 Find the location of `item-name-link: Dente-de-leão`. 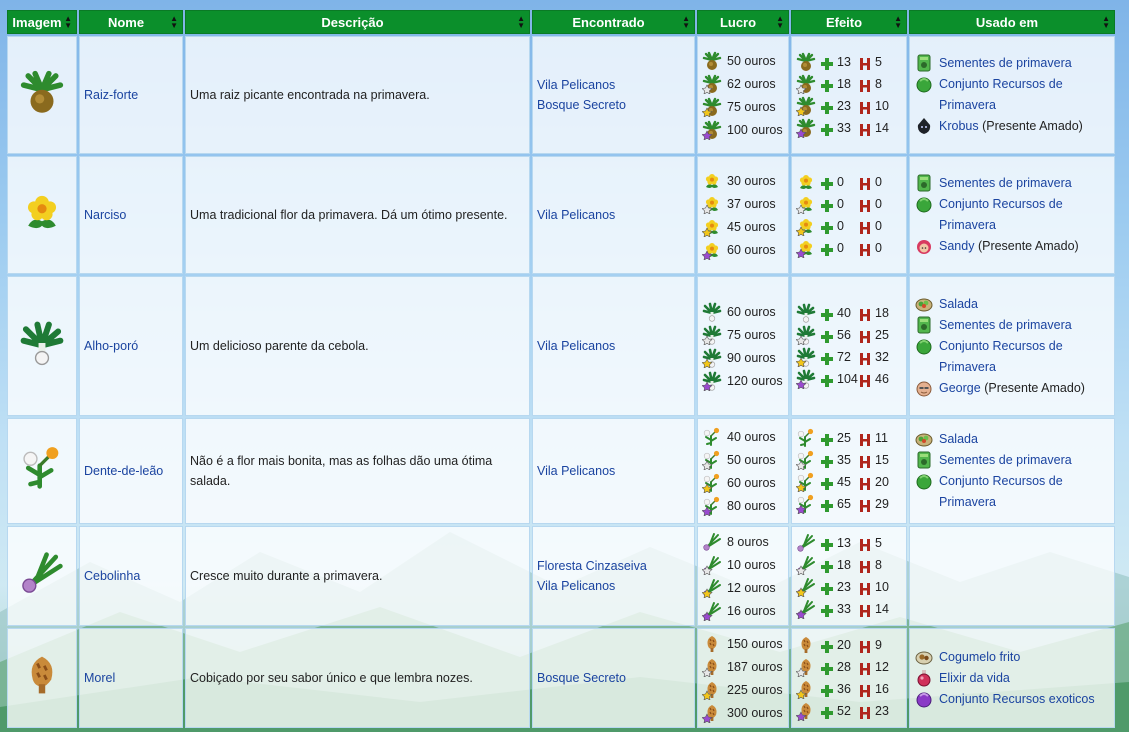

item-name-link: Dente-de-leão is located at coordinates (123, 471).